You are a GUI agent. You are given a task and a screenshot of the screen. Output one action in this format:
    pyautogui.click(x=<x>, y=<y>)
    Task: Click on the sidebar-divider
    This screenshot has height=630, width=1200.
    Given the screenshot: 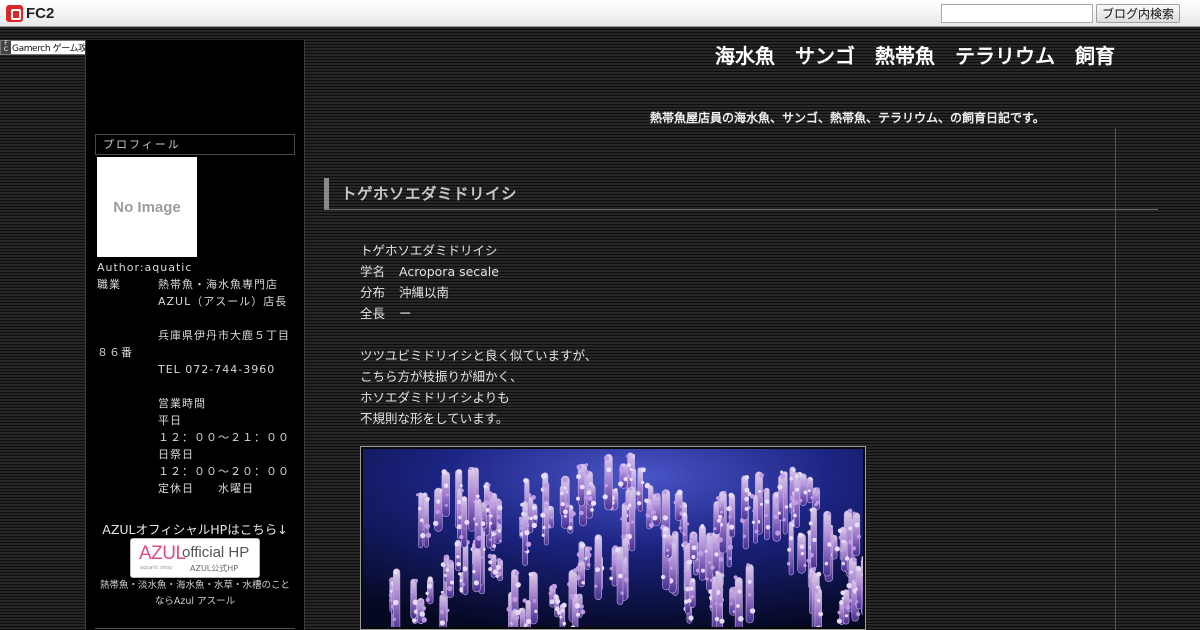 What is the action you would take?
    pyautogui.click(x=195, y=628)
    